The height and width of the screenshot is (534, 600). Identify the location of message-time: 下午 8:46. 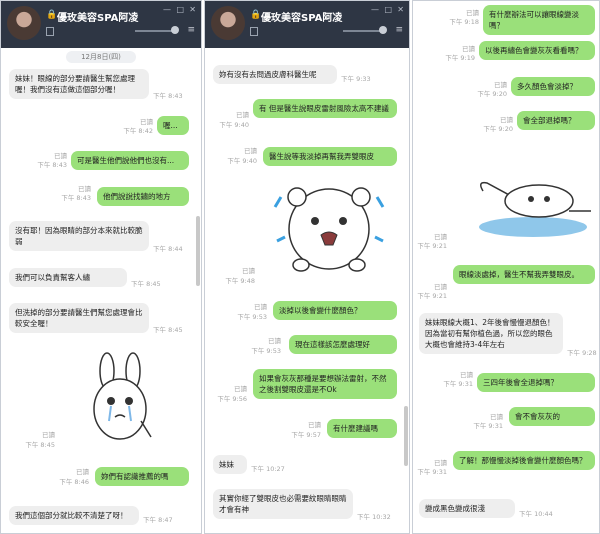
(74, 482).